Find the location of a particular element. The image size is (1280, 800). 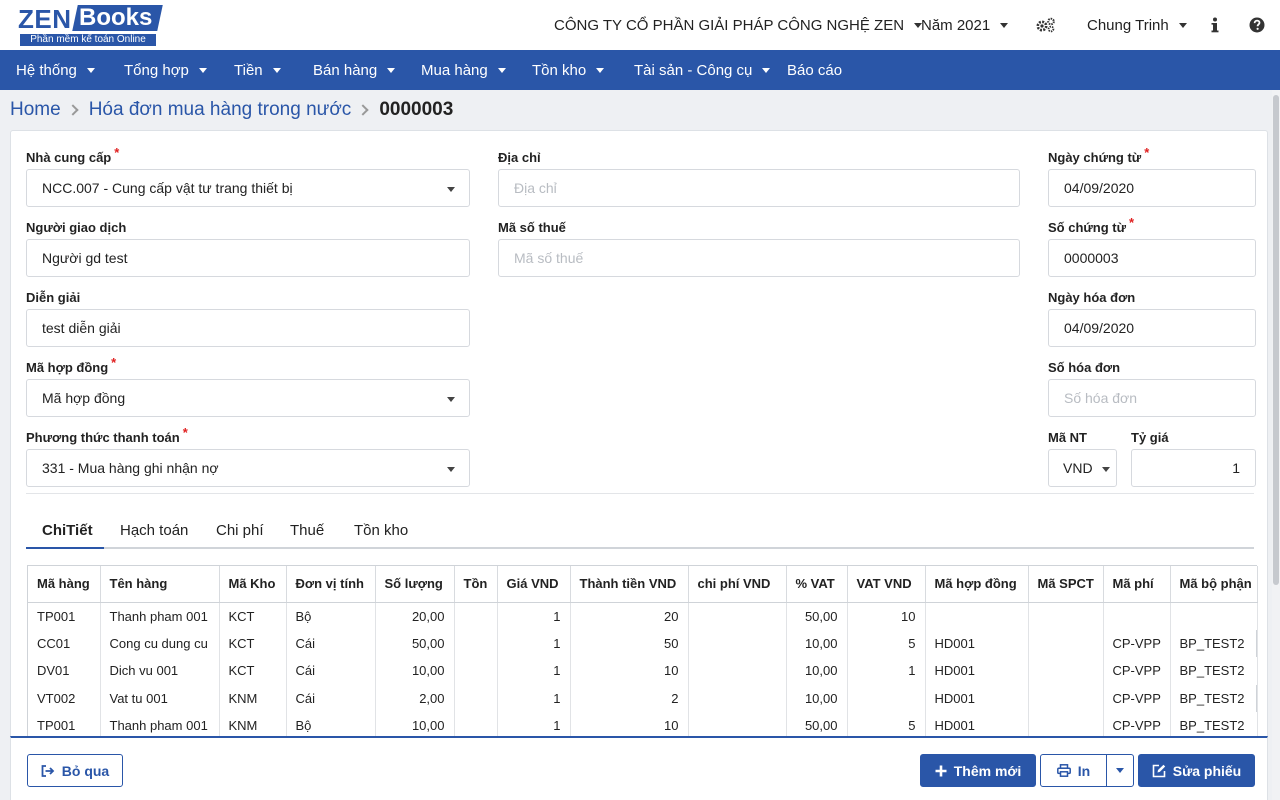

doc-no-input: 0000003 is located at coordinates (1152, 258).